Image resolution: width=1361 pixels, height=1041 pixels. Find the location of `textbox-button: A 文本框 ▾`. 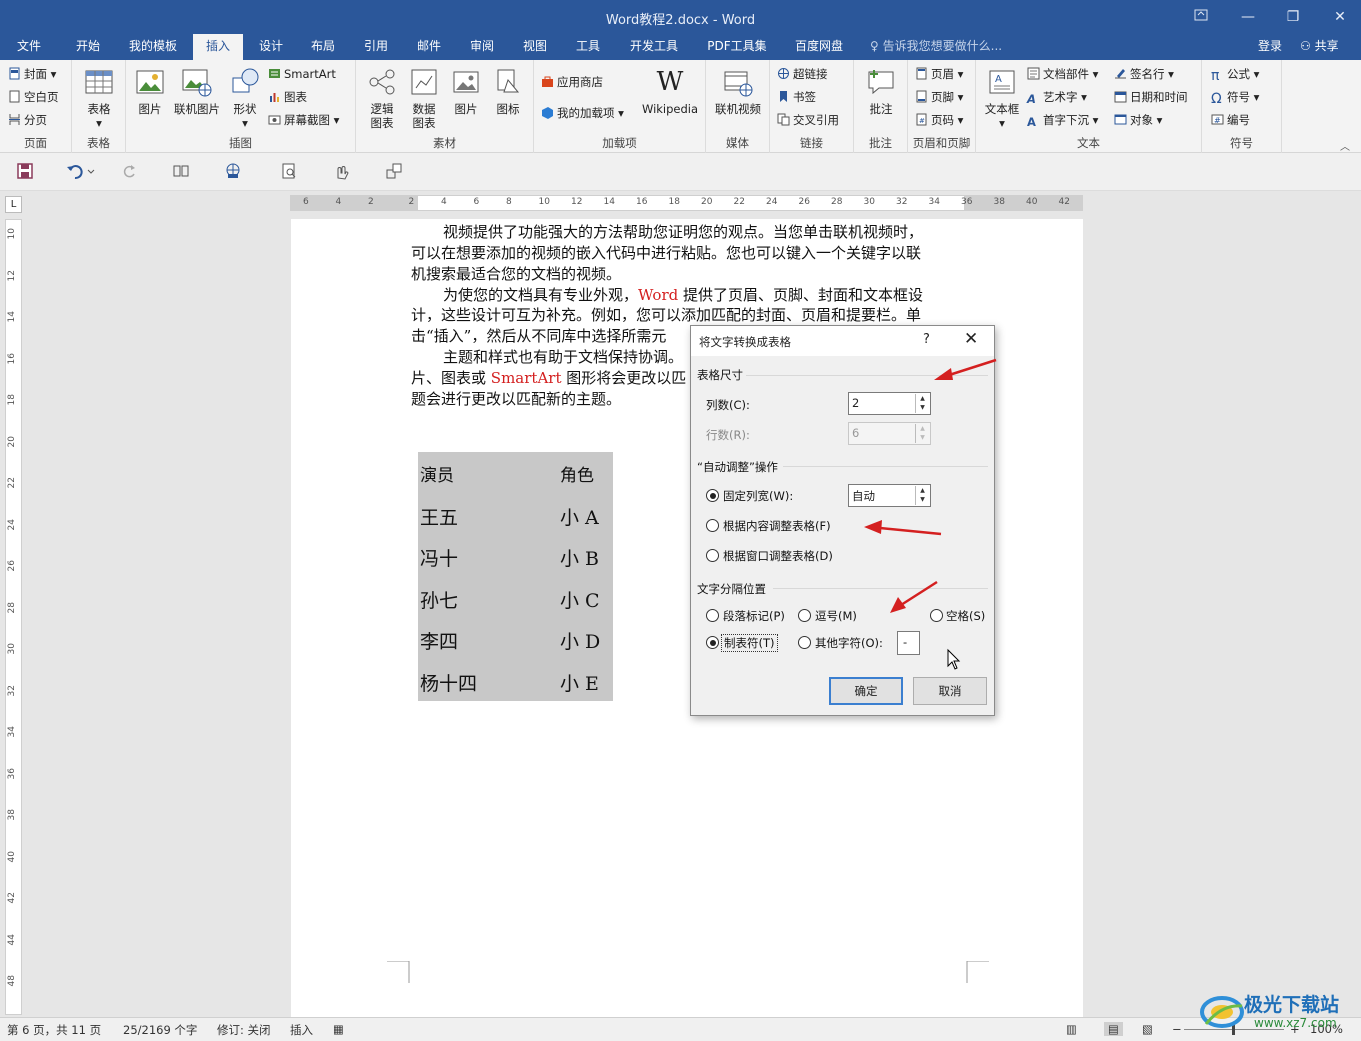

textbox-button: A 文本框 ▾ is located at coordinates (1002, 98).